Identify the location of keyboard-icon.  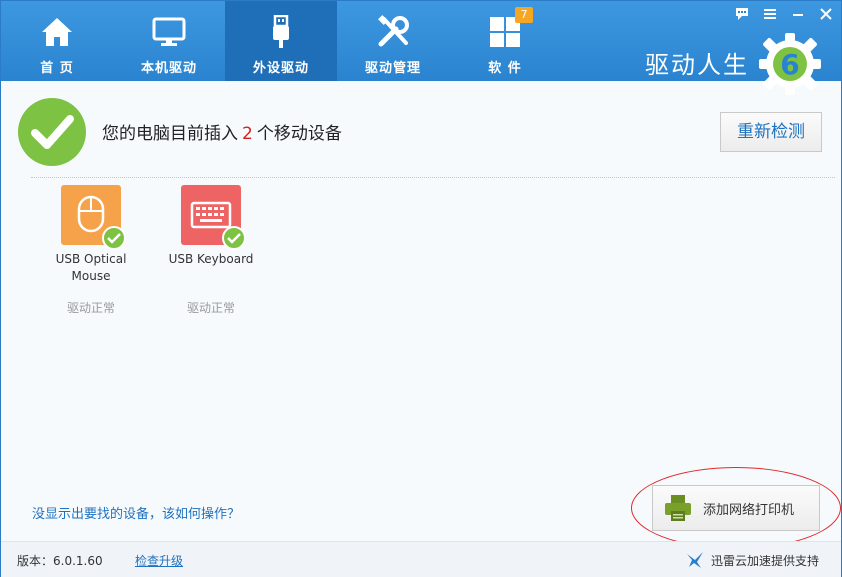
(213, 217).